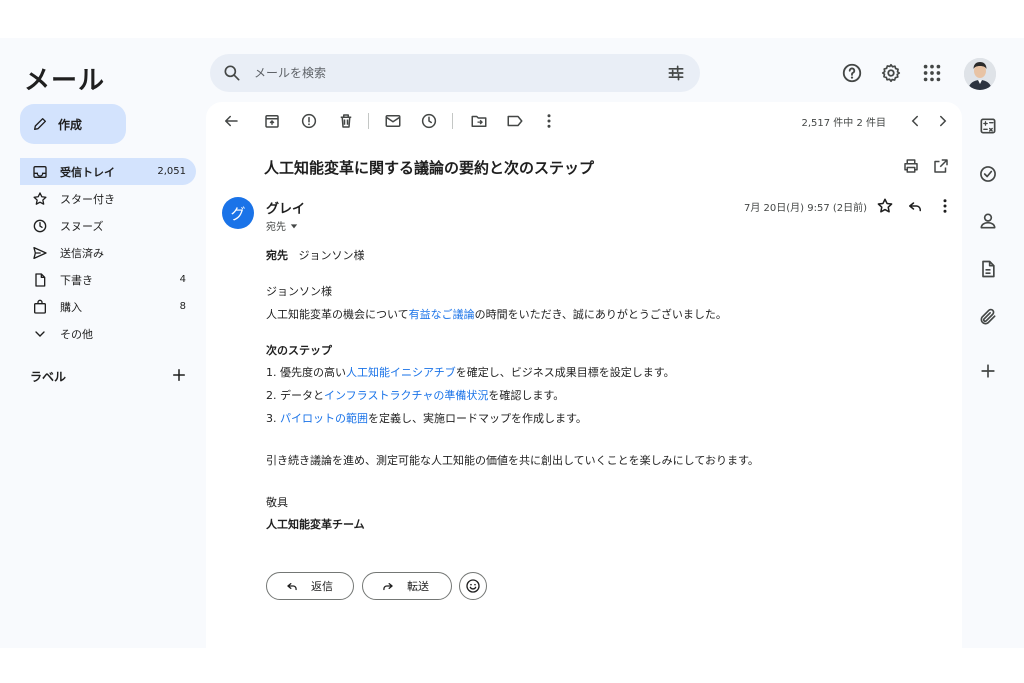  Describe the element at coordinates (108, 306) in the screenshot. I see `sidebar-item-purchases: 購入 8` at that location.